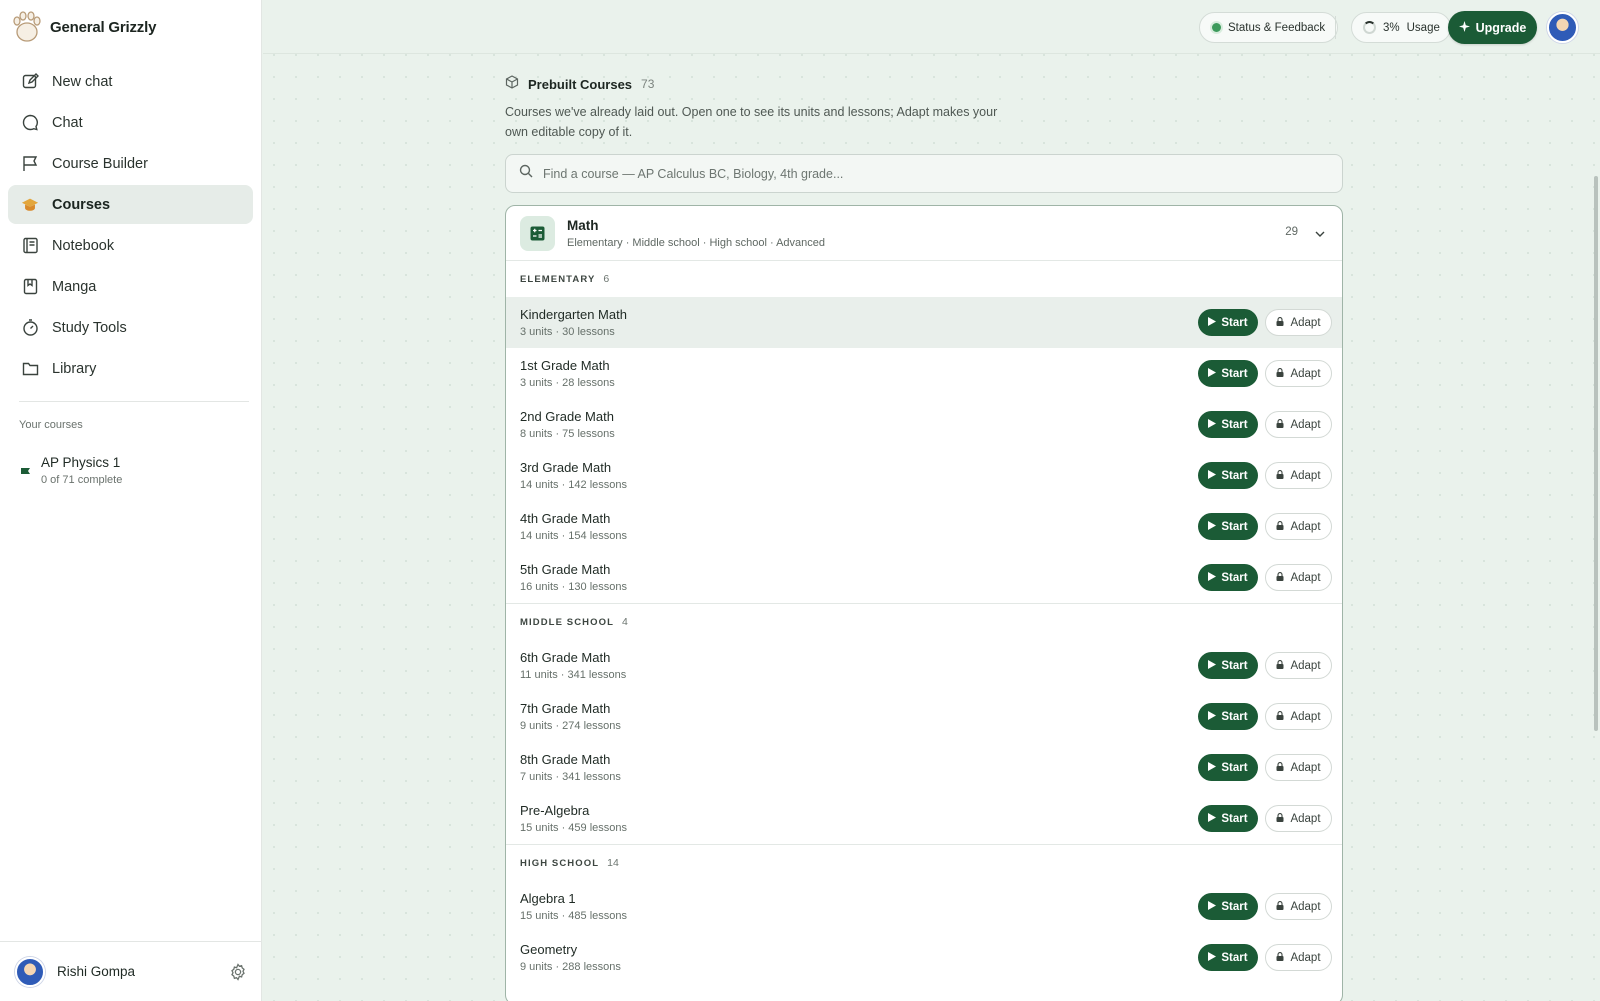  What do you see at coordinates (1401, 27) in the screenshot?
I see `usage-button: 3% Usage` at bounding box center [1401, 27].